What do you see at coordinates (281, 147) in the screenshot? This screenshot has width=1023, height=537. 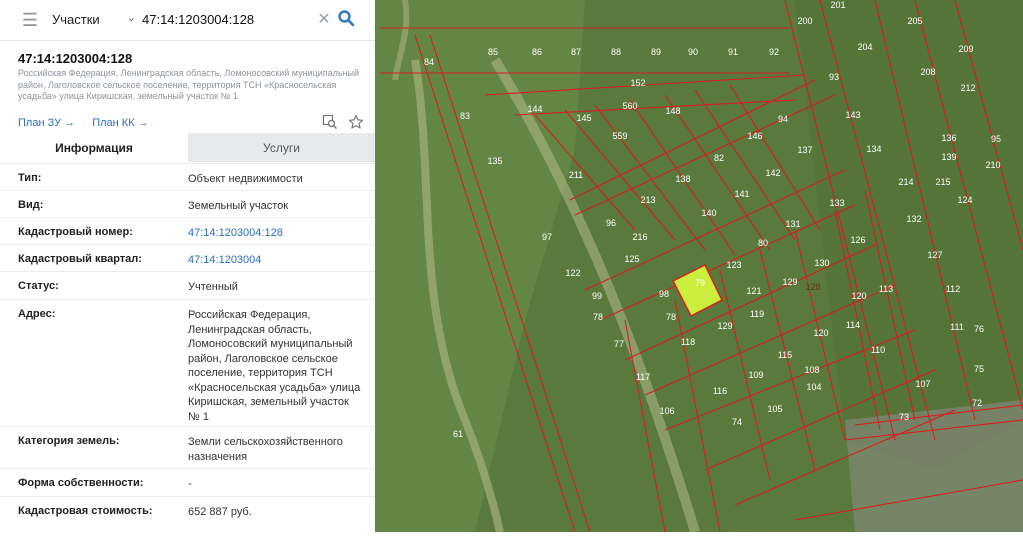 I see `tab-services: Услуги` at bounding box center [281, 147].